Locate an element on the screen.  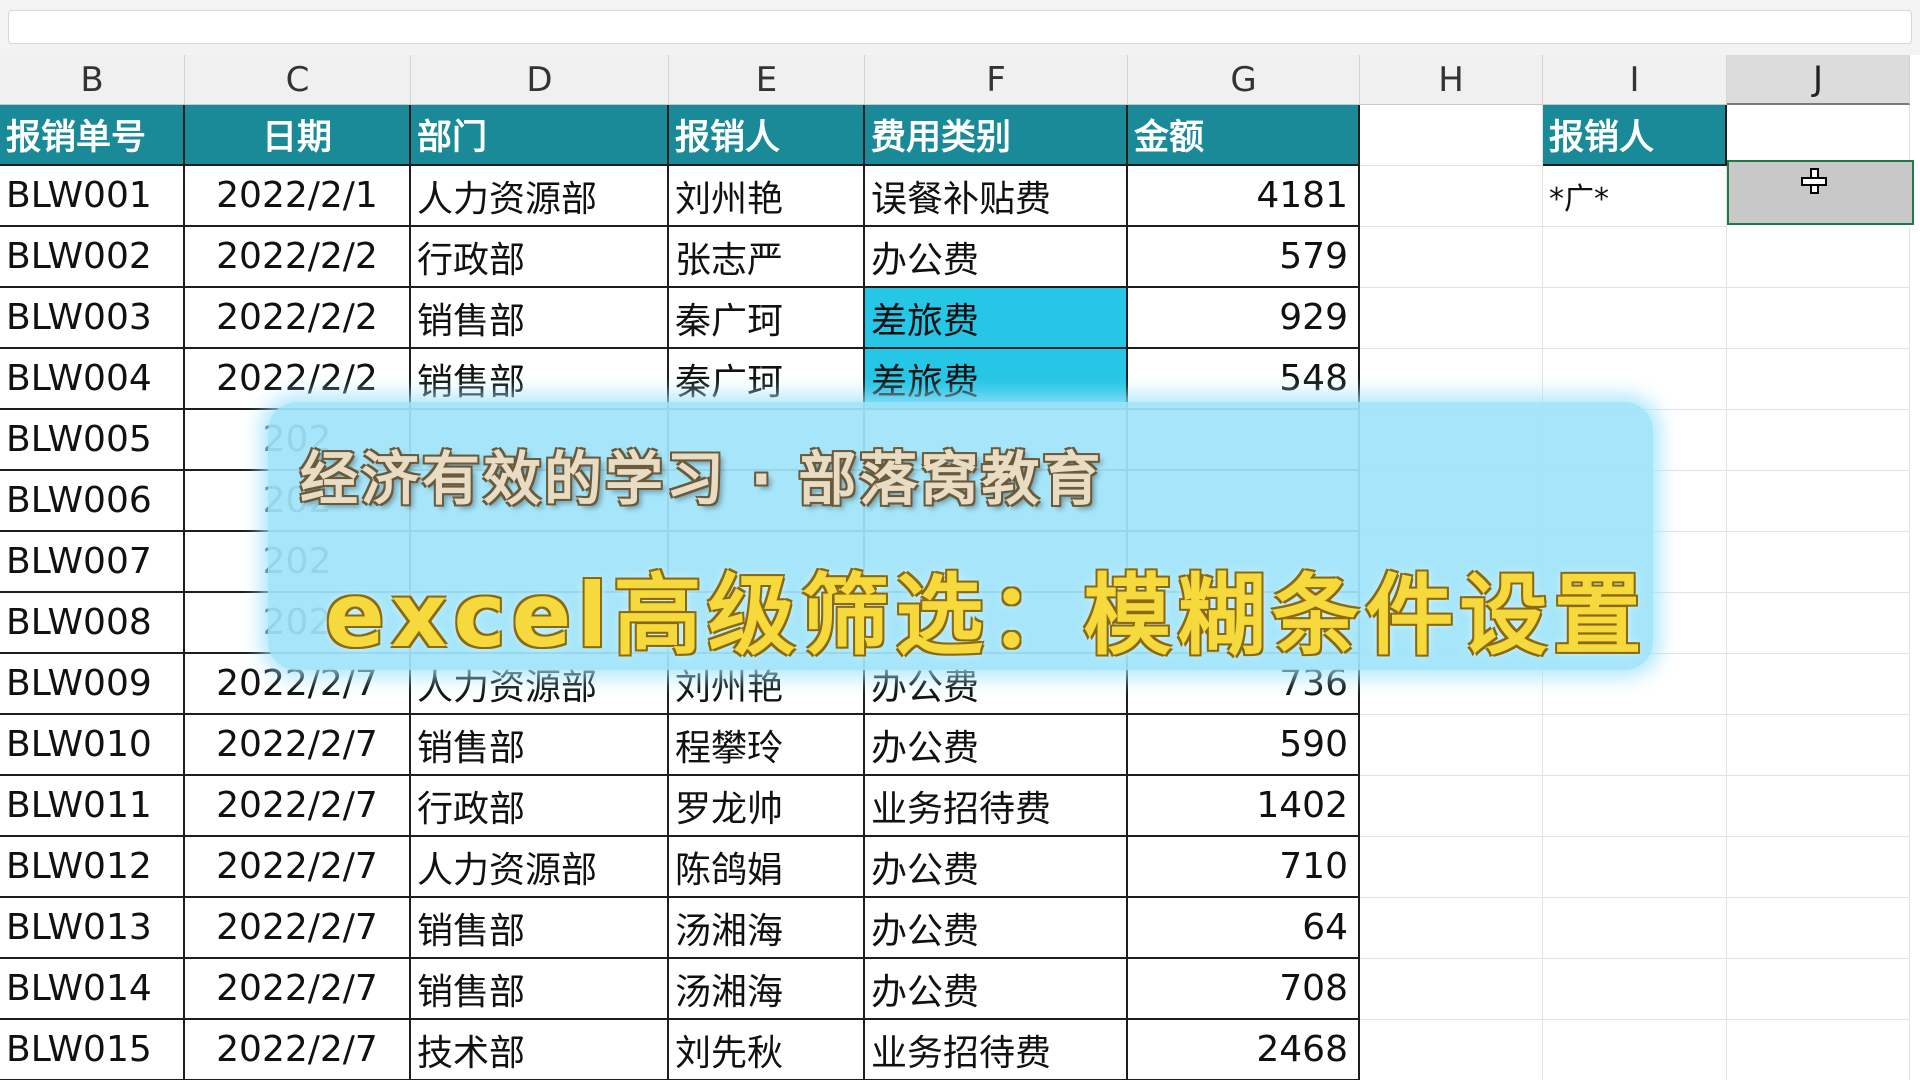
table-cell: 技术部 is located at coordinates (540, 1050).